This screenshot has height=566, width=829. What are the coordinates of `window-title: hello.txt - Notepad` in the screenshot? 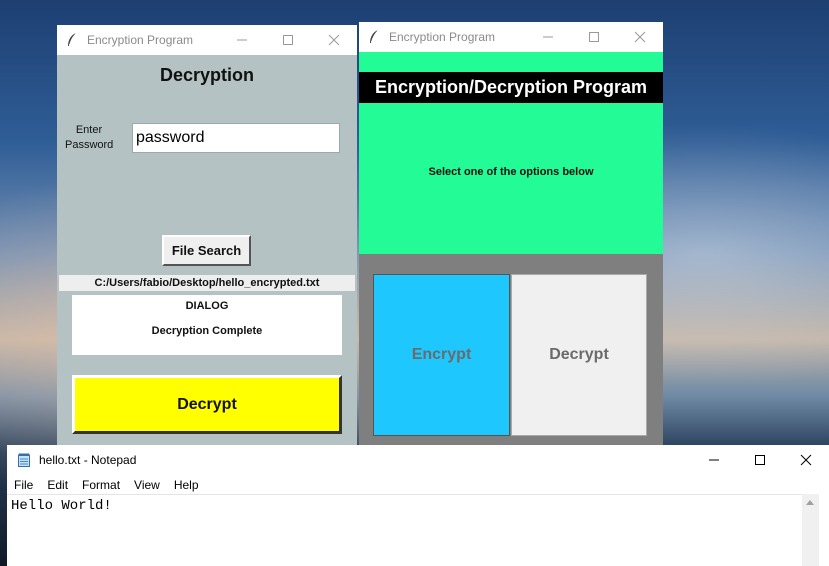 It's located at (88, 460).